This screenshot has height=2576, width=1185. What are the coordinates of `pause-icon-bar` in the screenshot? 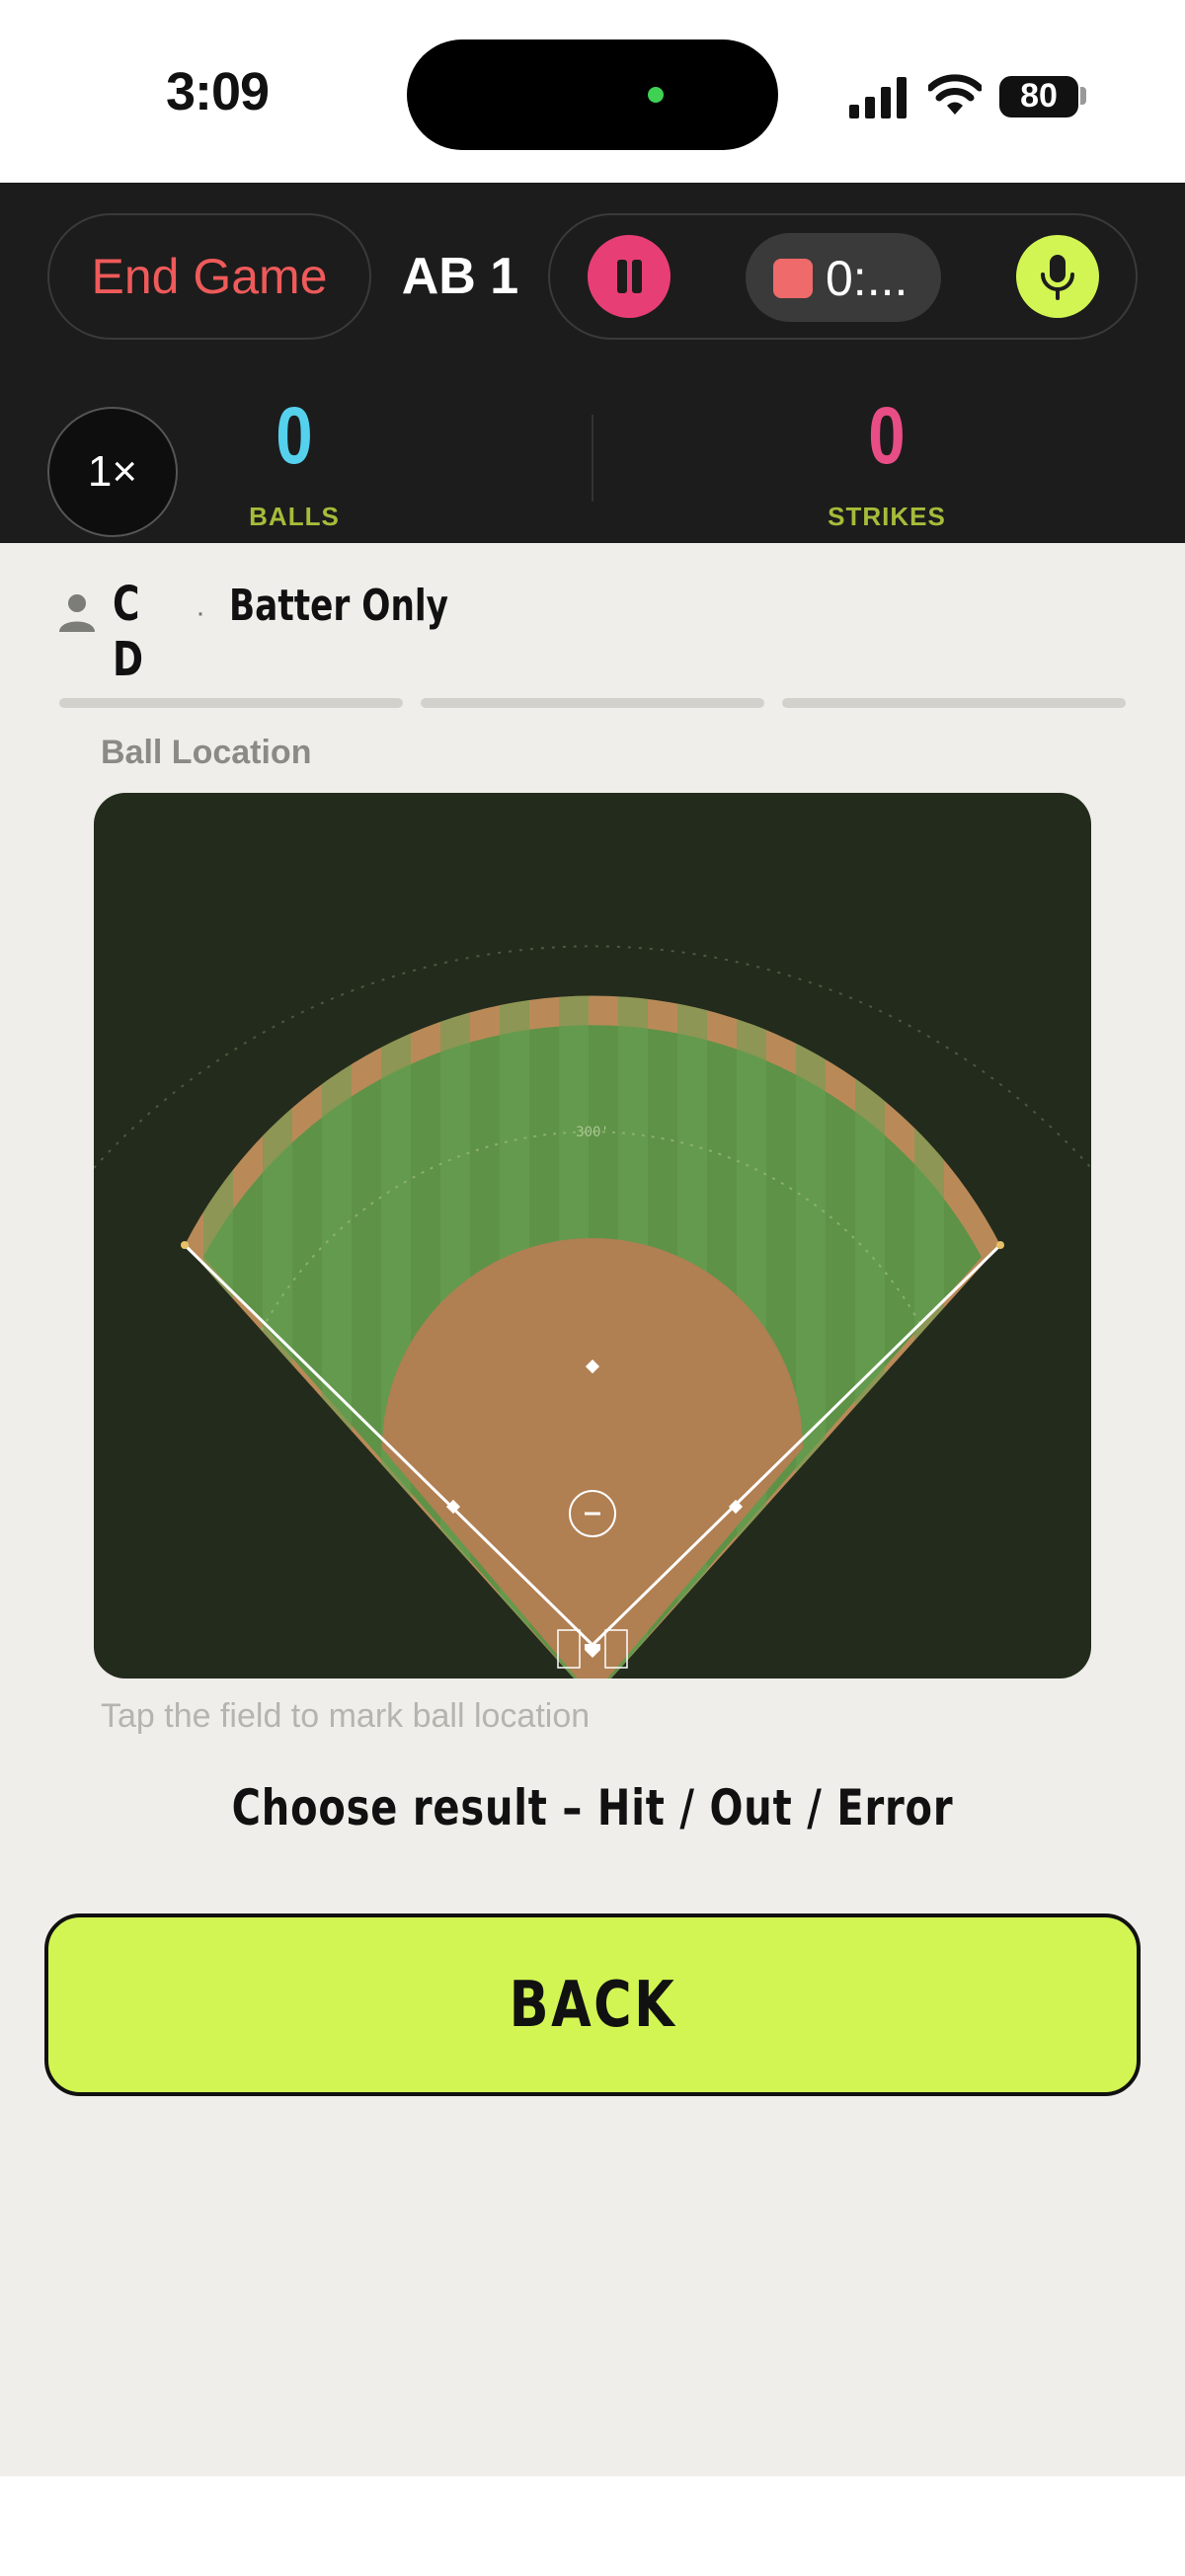 It's located at (637, 276).